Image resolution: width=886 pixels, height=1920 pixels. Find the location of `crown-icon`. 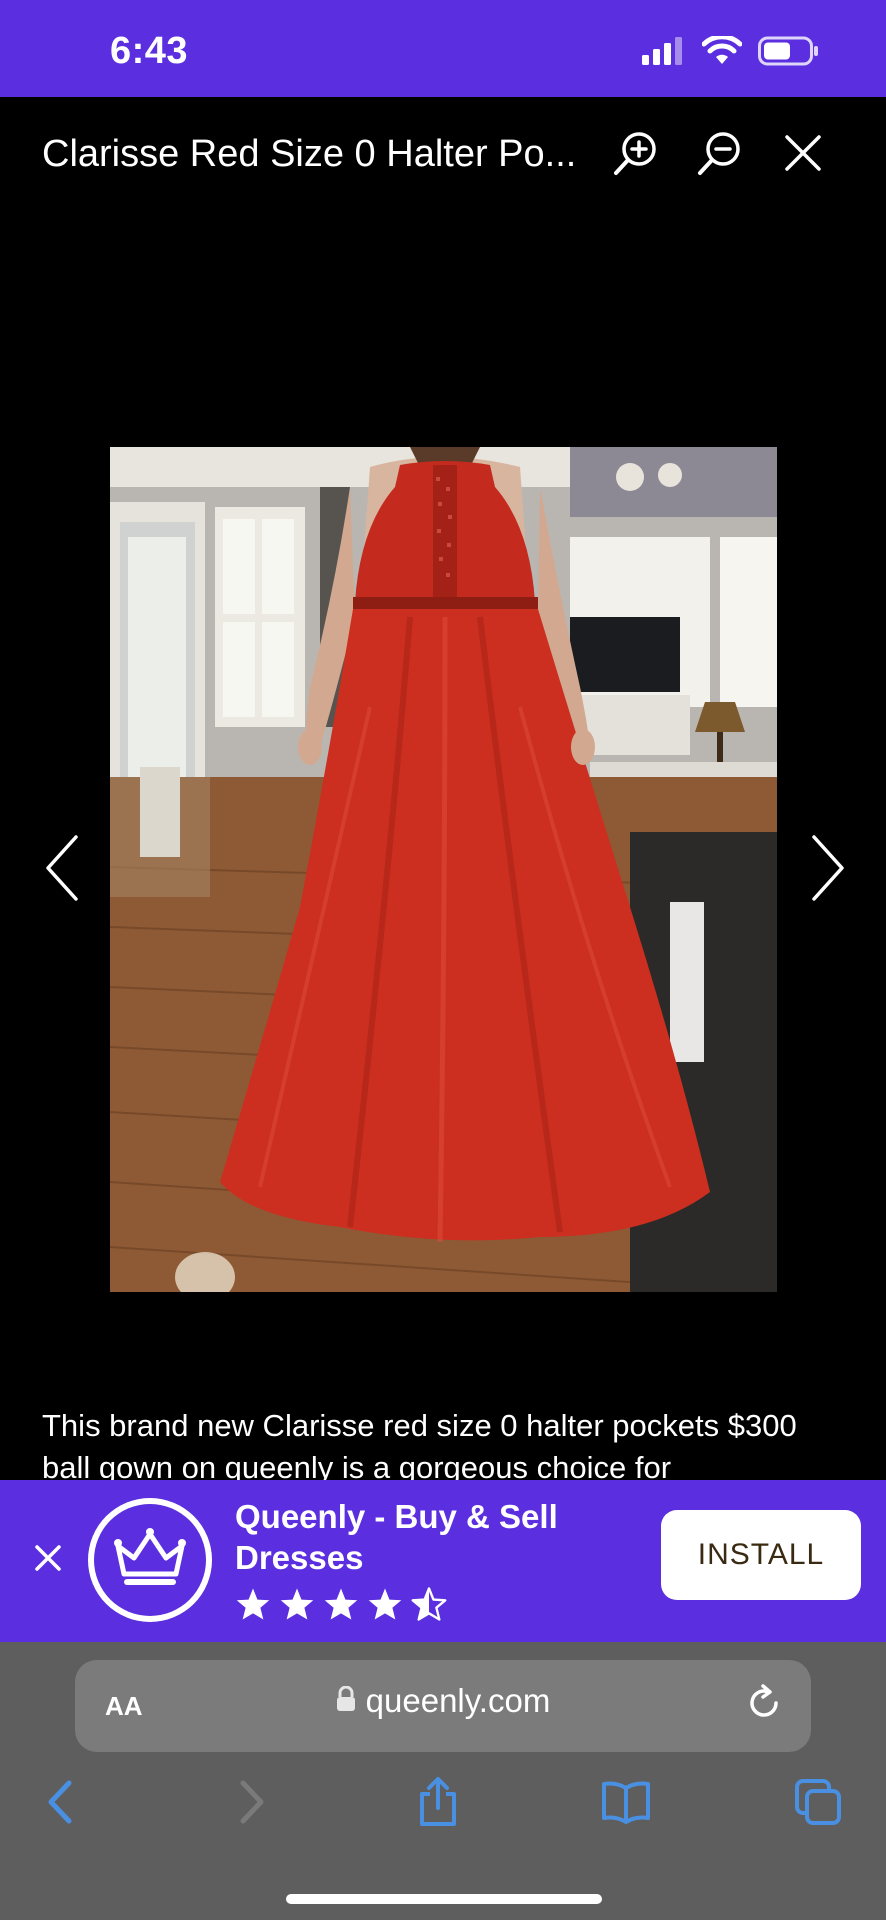

crown-icon is located at coordinates (150, 1560).